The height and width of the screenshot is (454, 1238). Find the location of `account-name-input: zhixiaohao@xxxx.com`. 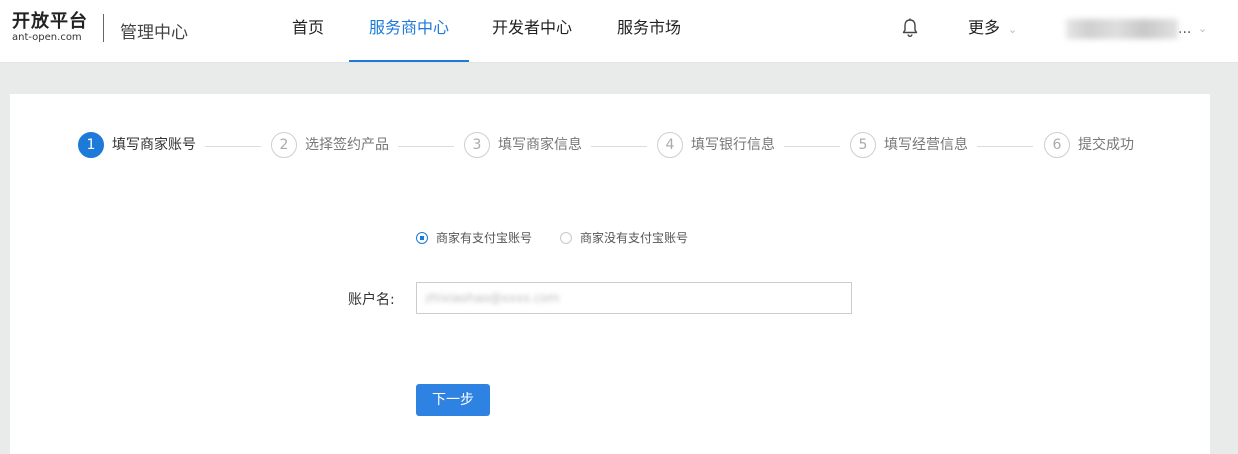

account-name-input: zhixiaohao@xxxx.com is located at coordinates (634, 298).